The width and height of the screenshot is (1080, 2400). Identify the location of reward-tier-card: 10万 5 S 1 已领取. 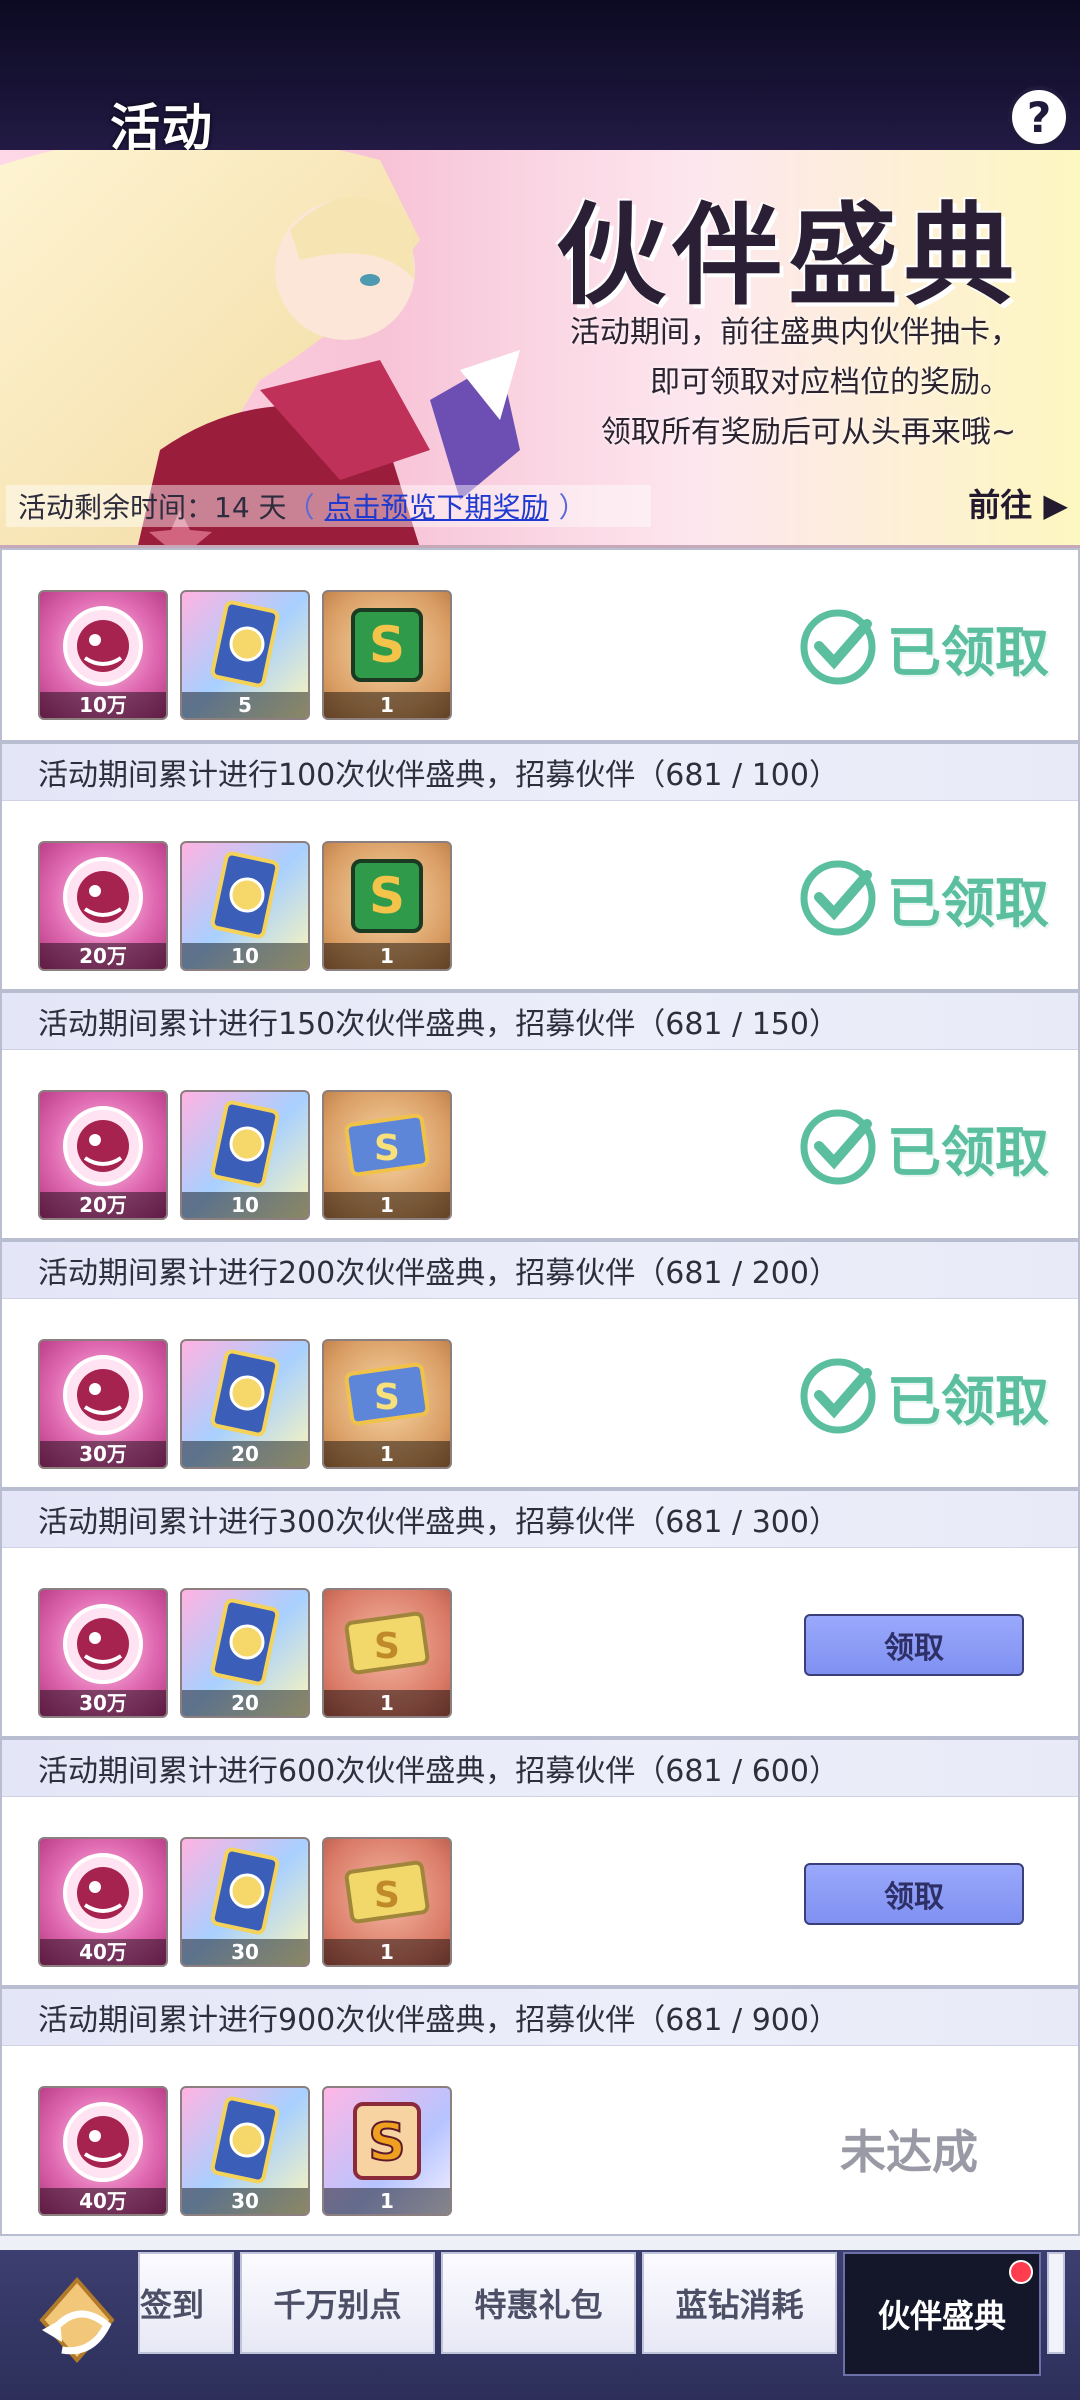
(540, 645).